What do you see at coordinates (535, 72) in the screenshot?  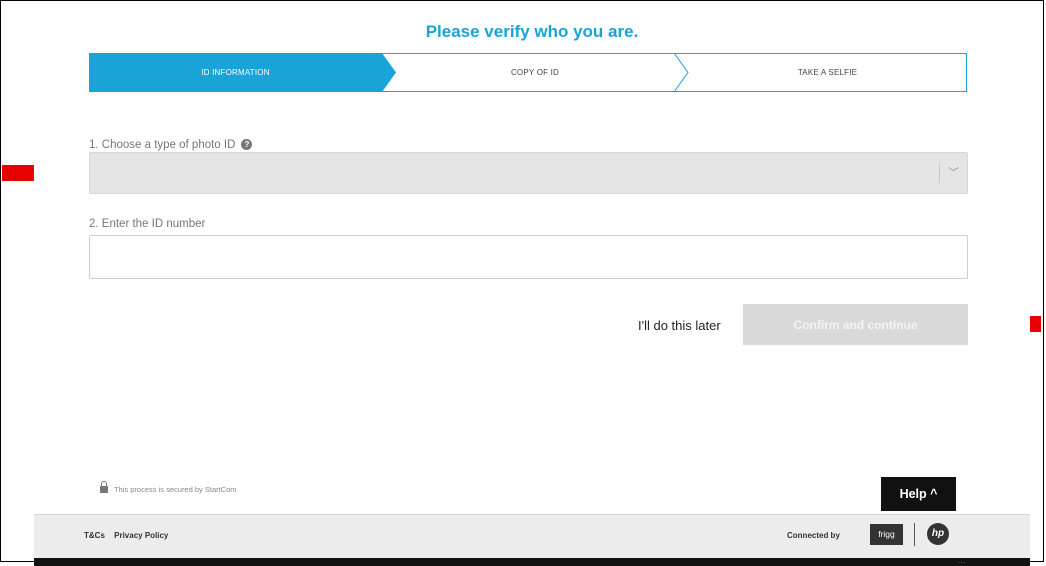 I see `step-copy-of-id: COPY OF ID` at bounding box center [535, 72].